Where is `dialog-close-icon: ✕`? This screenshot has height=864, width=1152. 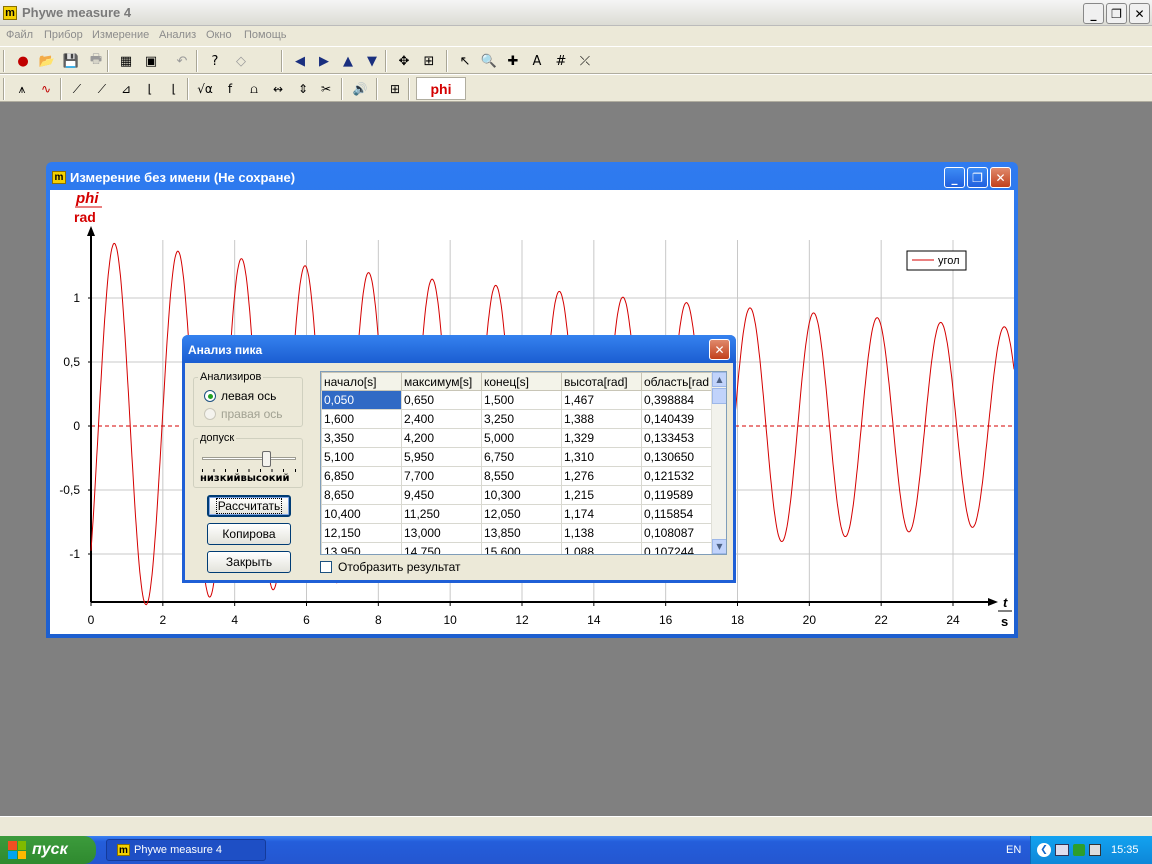
dialog-close-icon: ✕ is located at coordinates (719, 349).